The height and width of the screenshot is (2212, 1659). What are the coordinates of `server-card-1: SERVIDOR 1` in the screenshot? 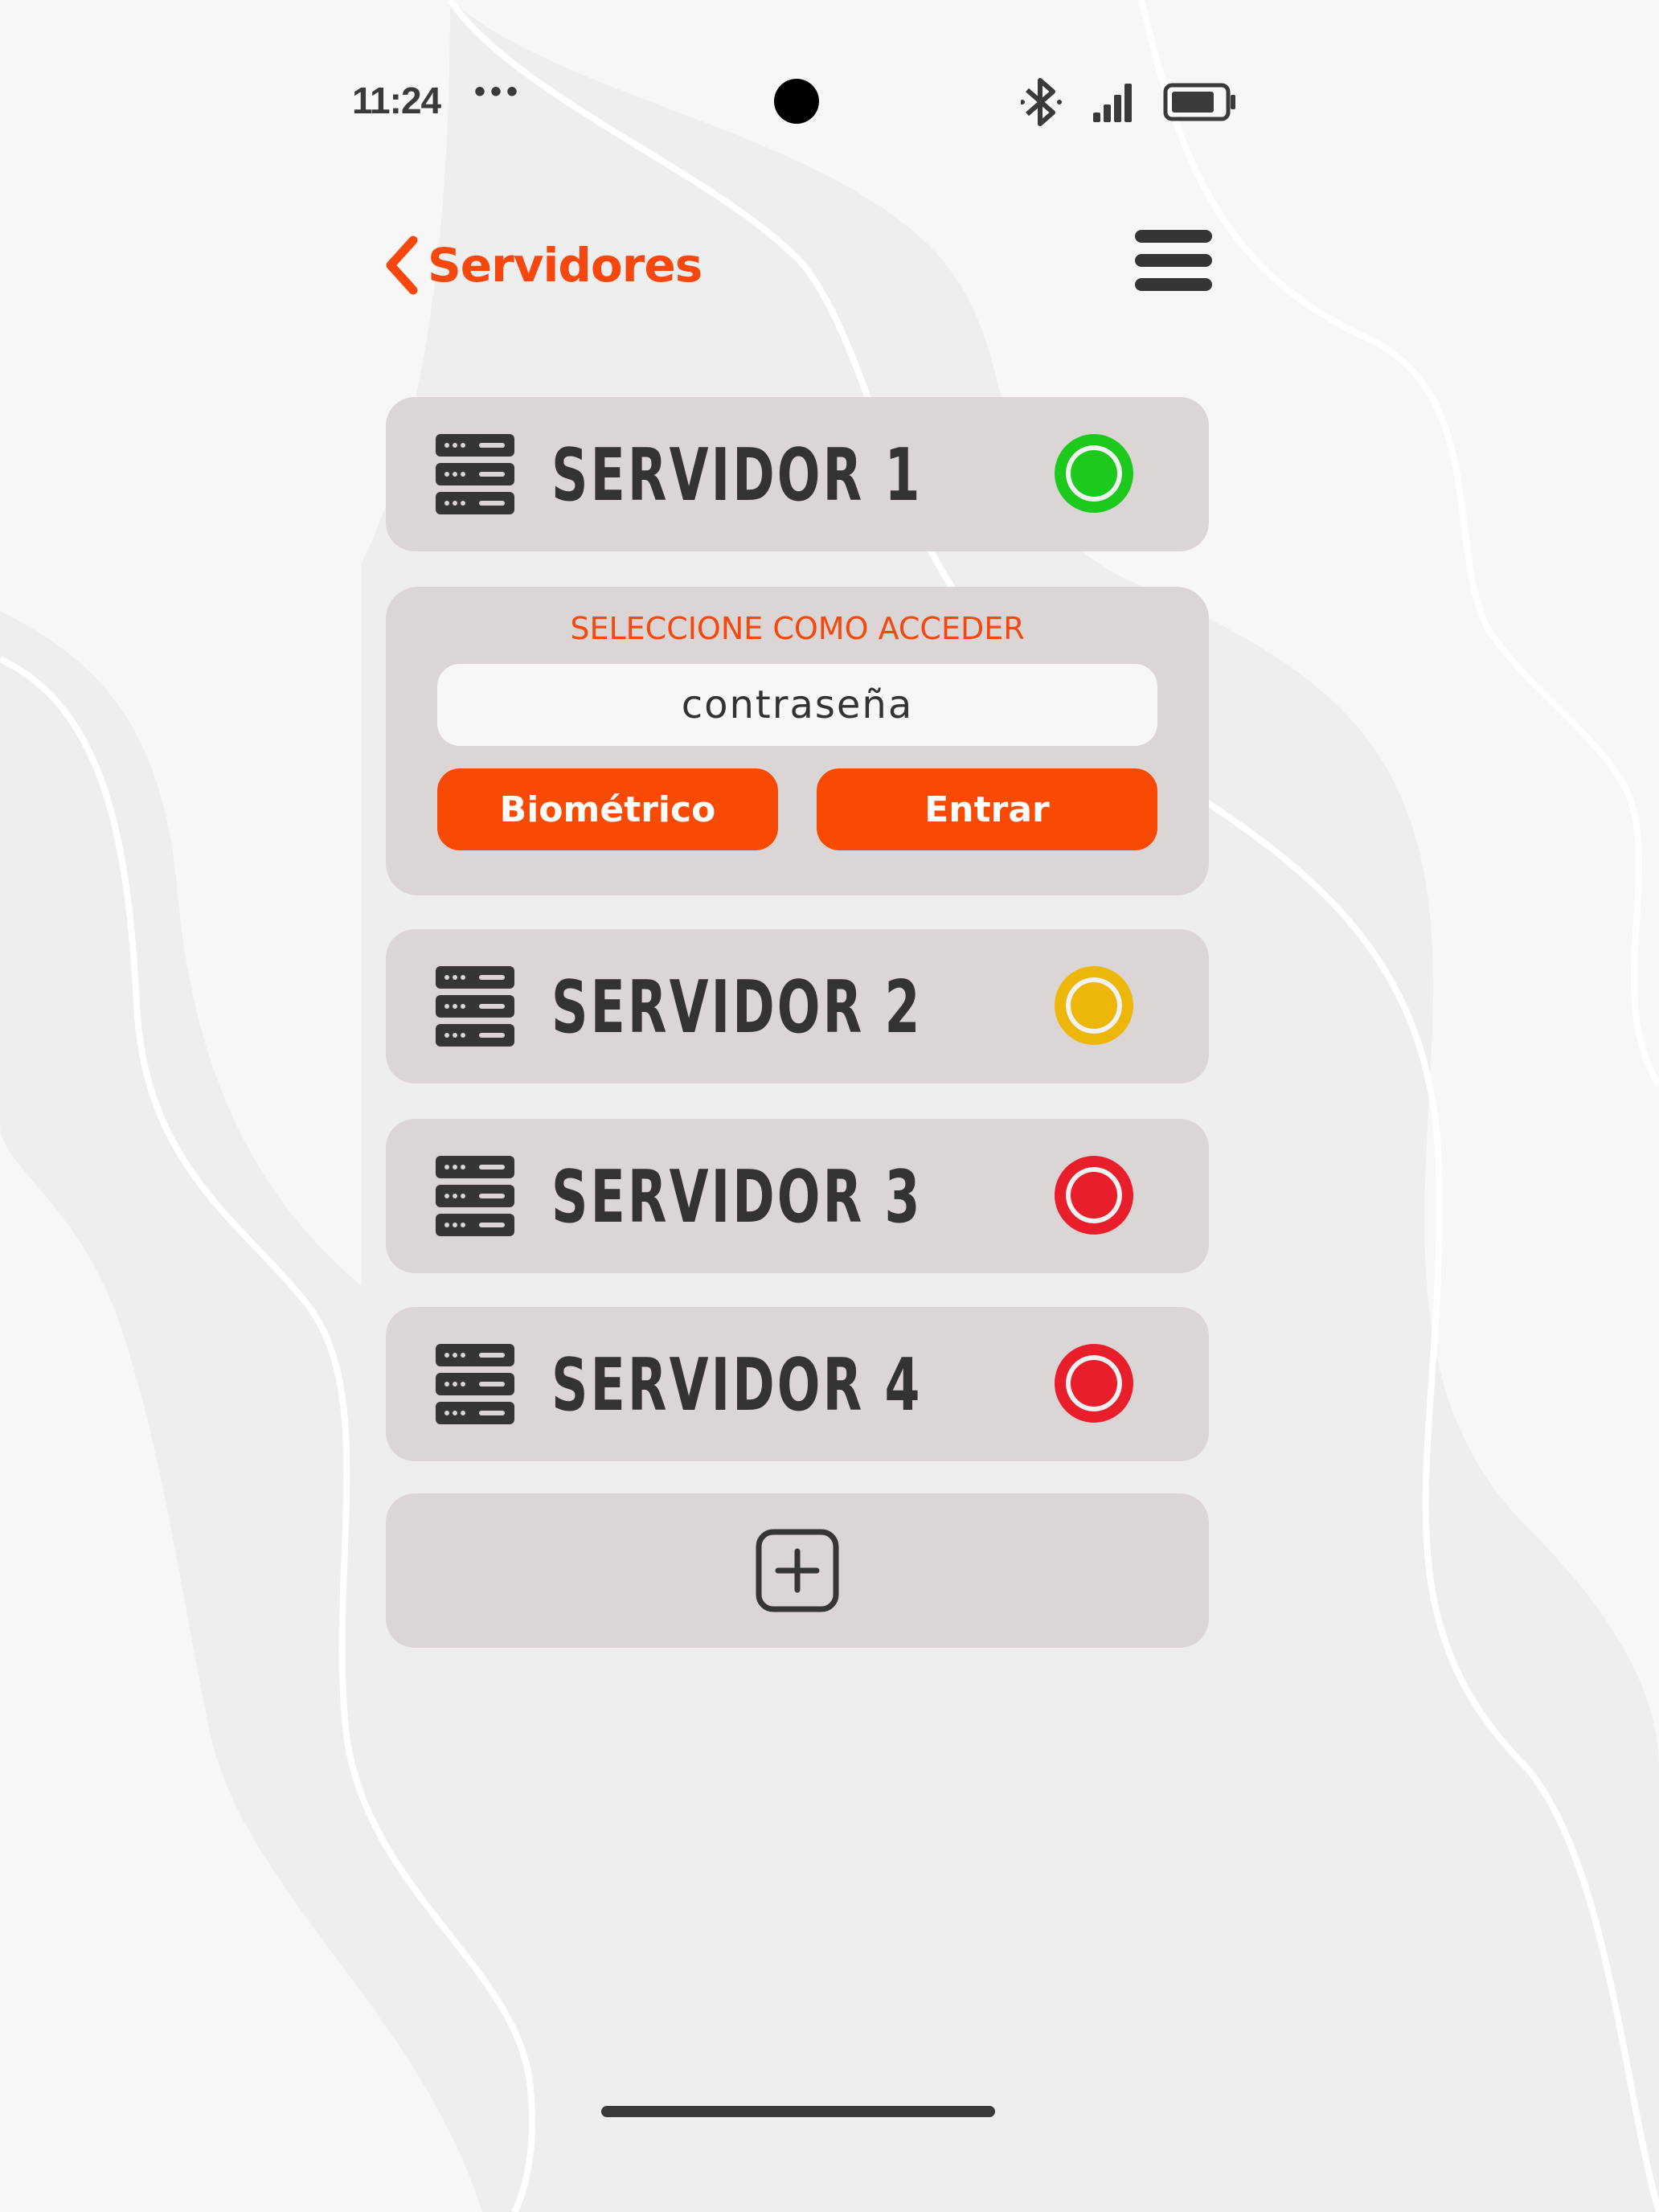 It's located at (797, 474).